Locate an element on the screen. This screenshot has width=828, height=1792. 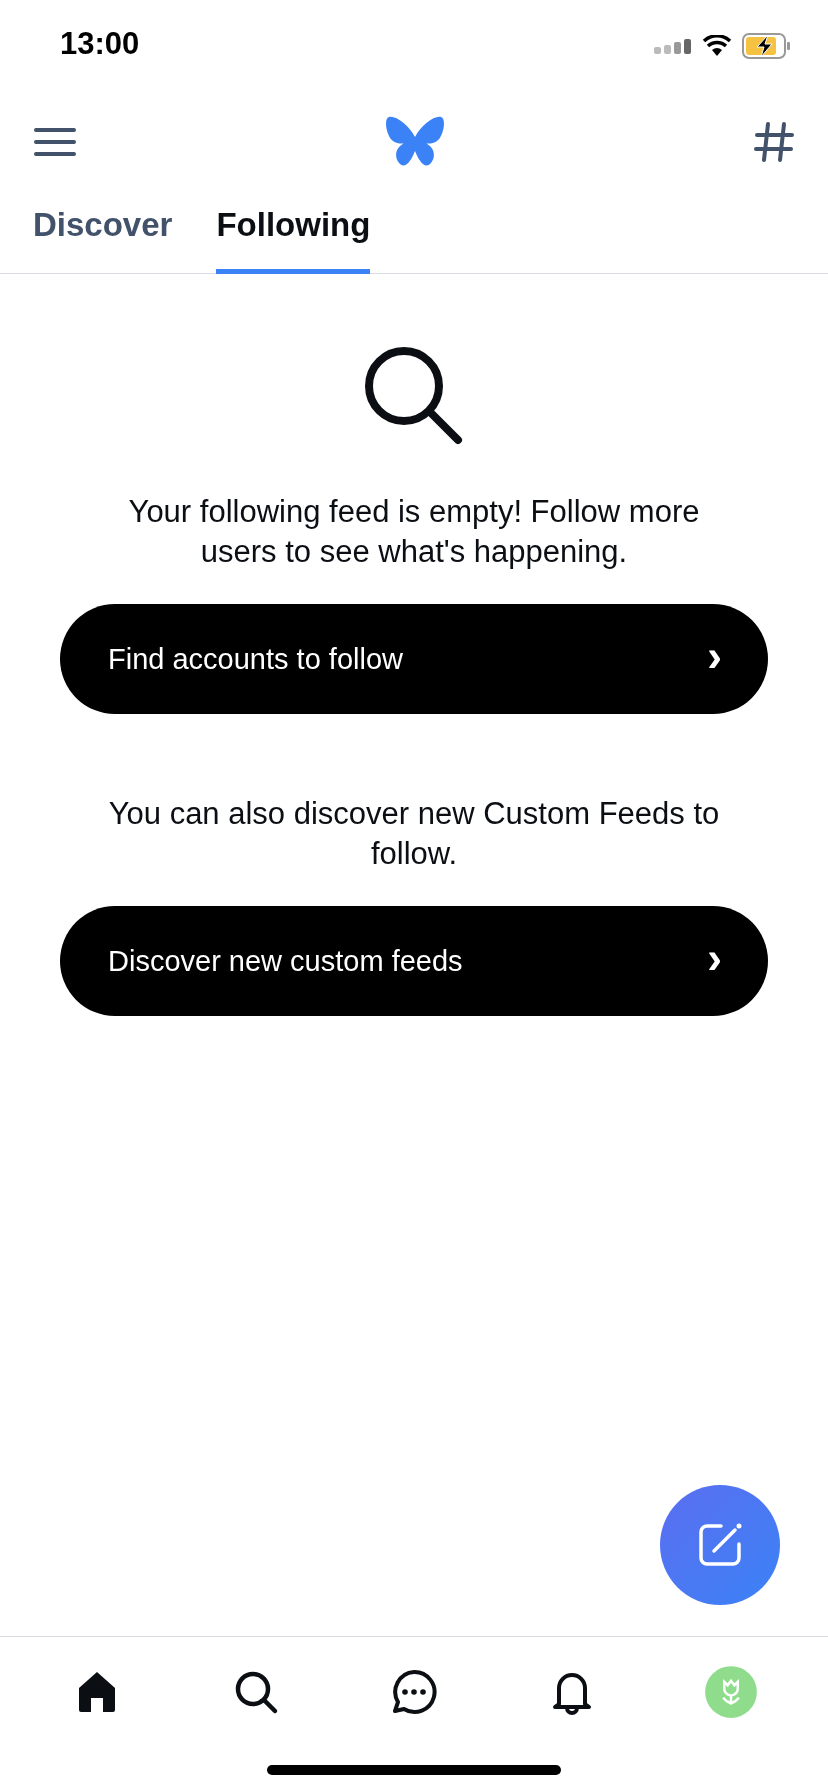
wifi-icon is located at coordinates (717, 46).